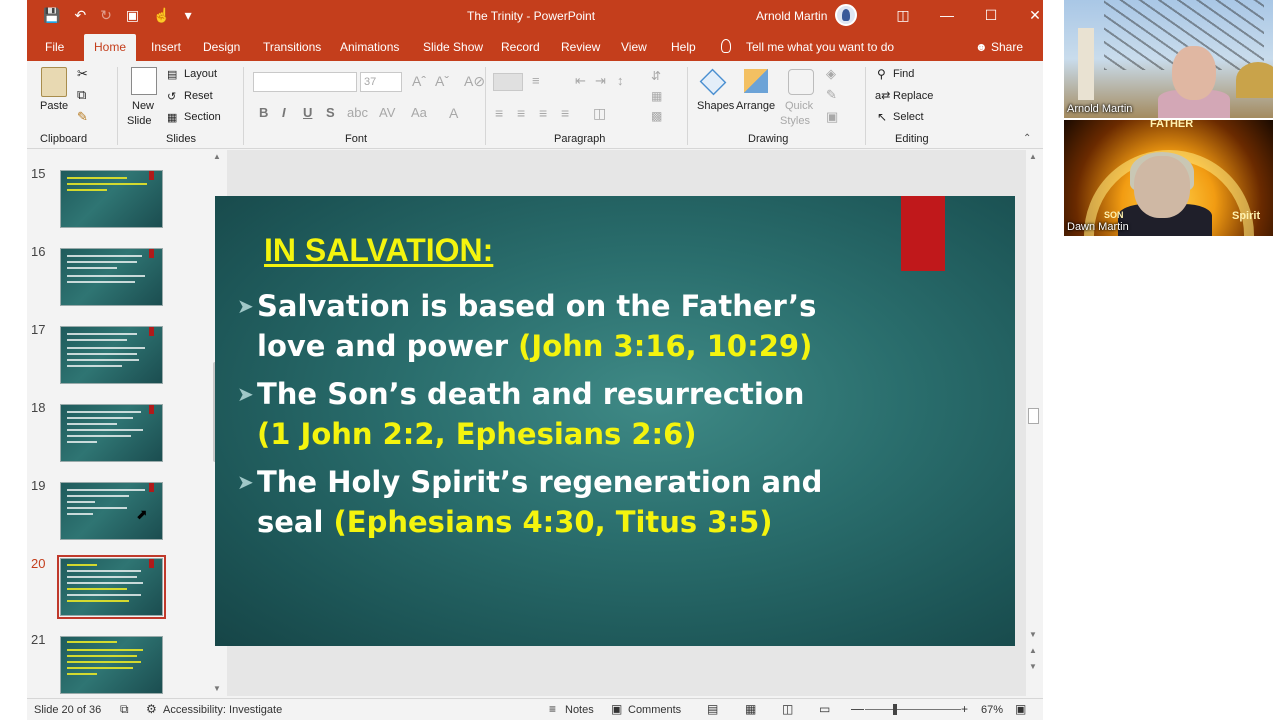 The height and width of the screenshot is (720, 1280). I want to click on strikethrough-icon: abc, so click(357, 112).